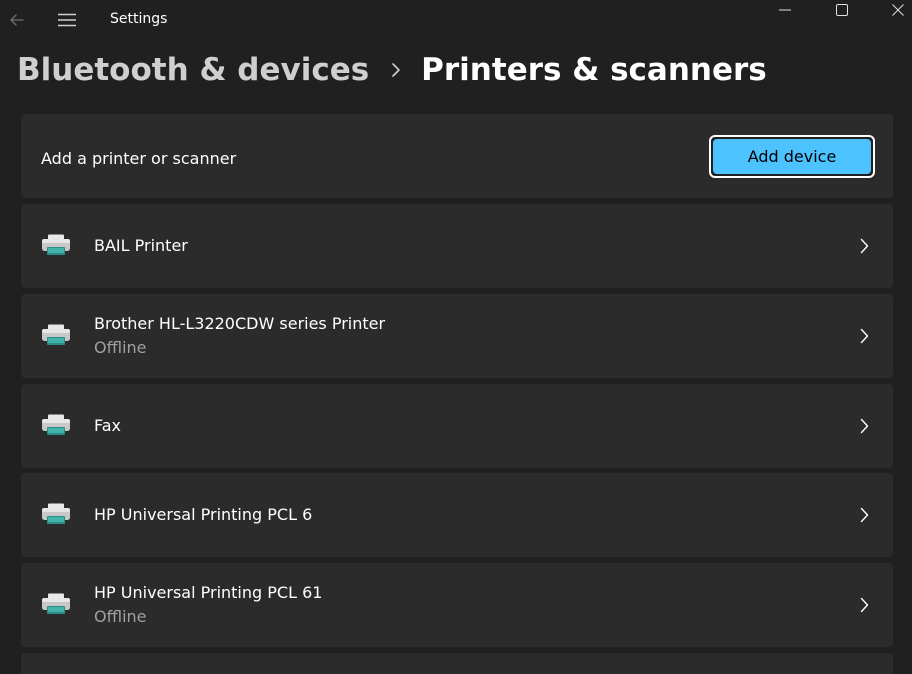  What do you see at coordinates (139, 158) in the screenshot?
I see `add-printer-label: Add a printer or scanner` at bounding box center [139, 158].